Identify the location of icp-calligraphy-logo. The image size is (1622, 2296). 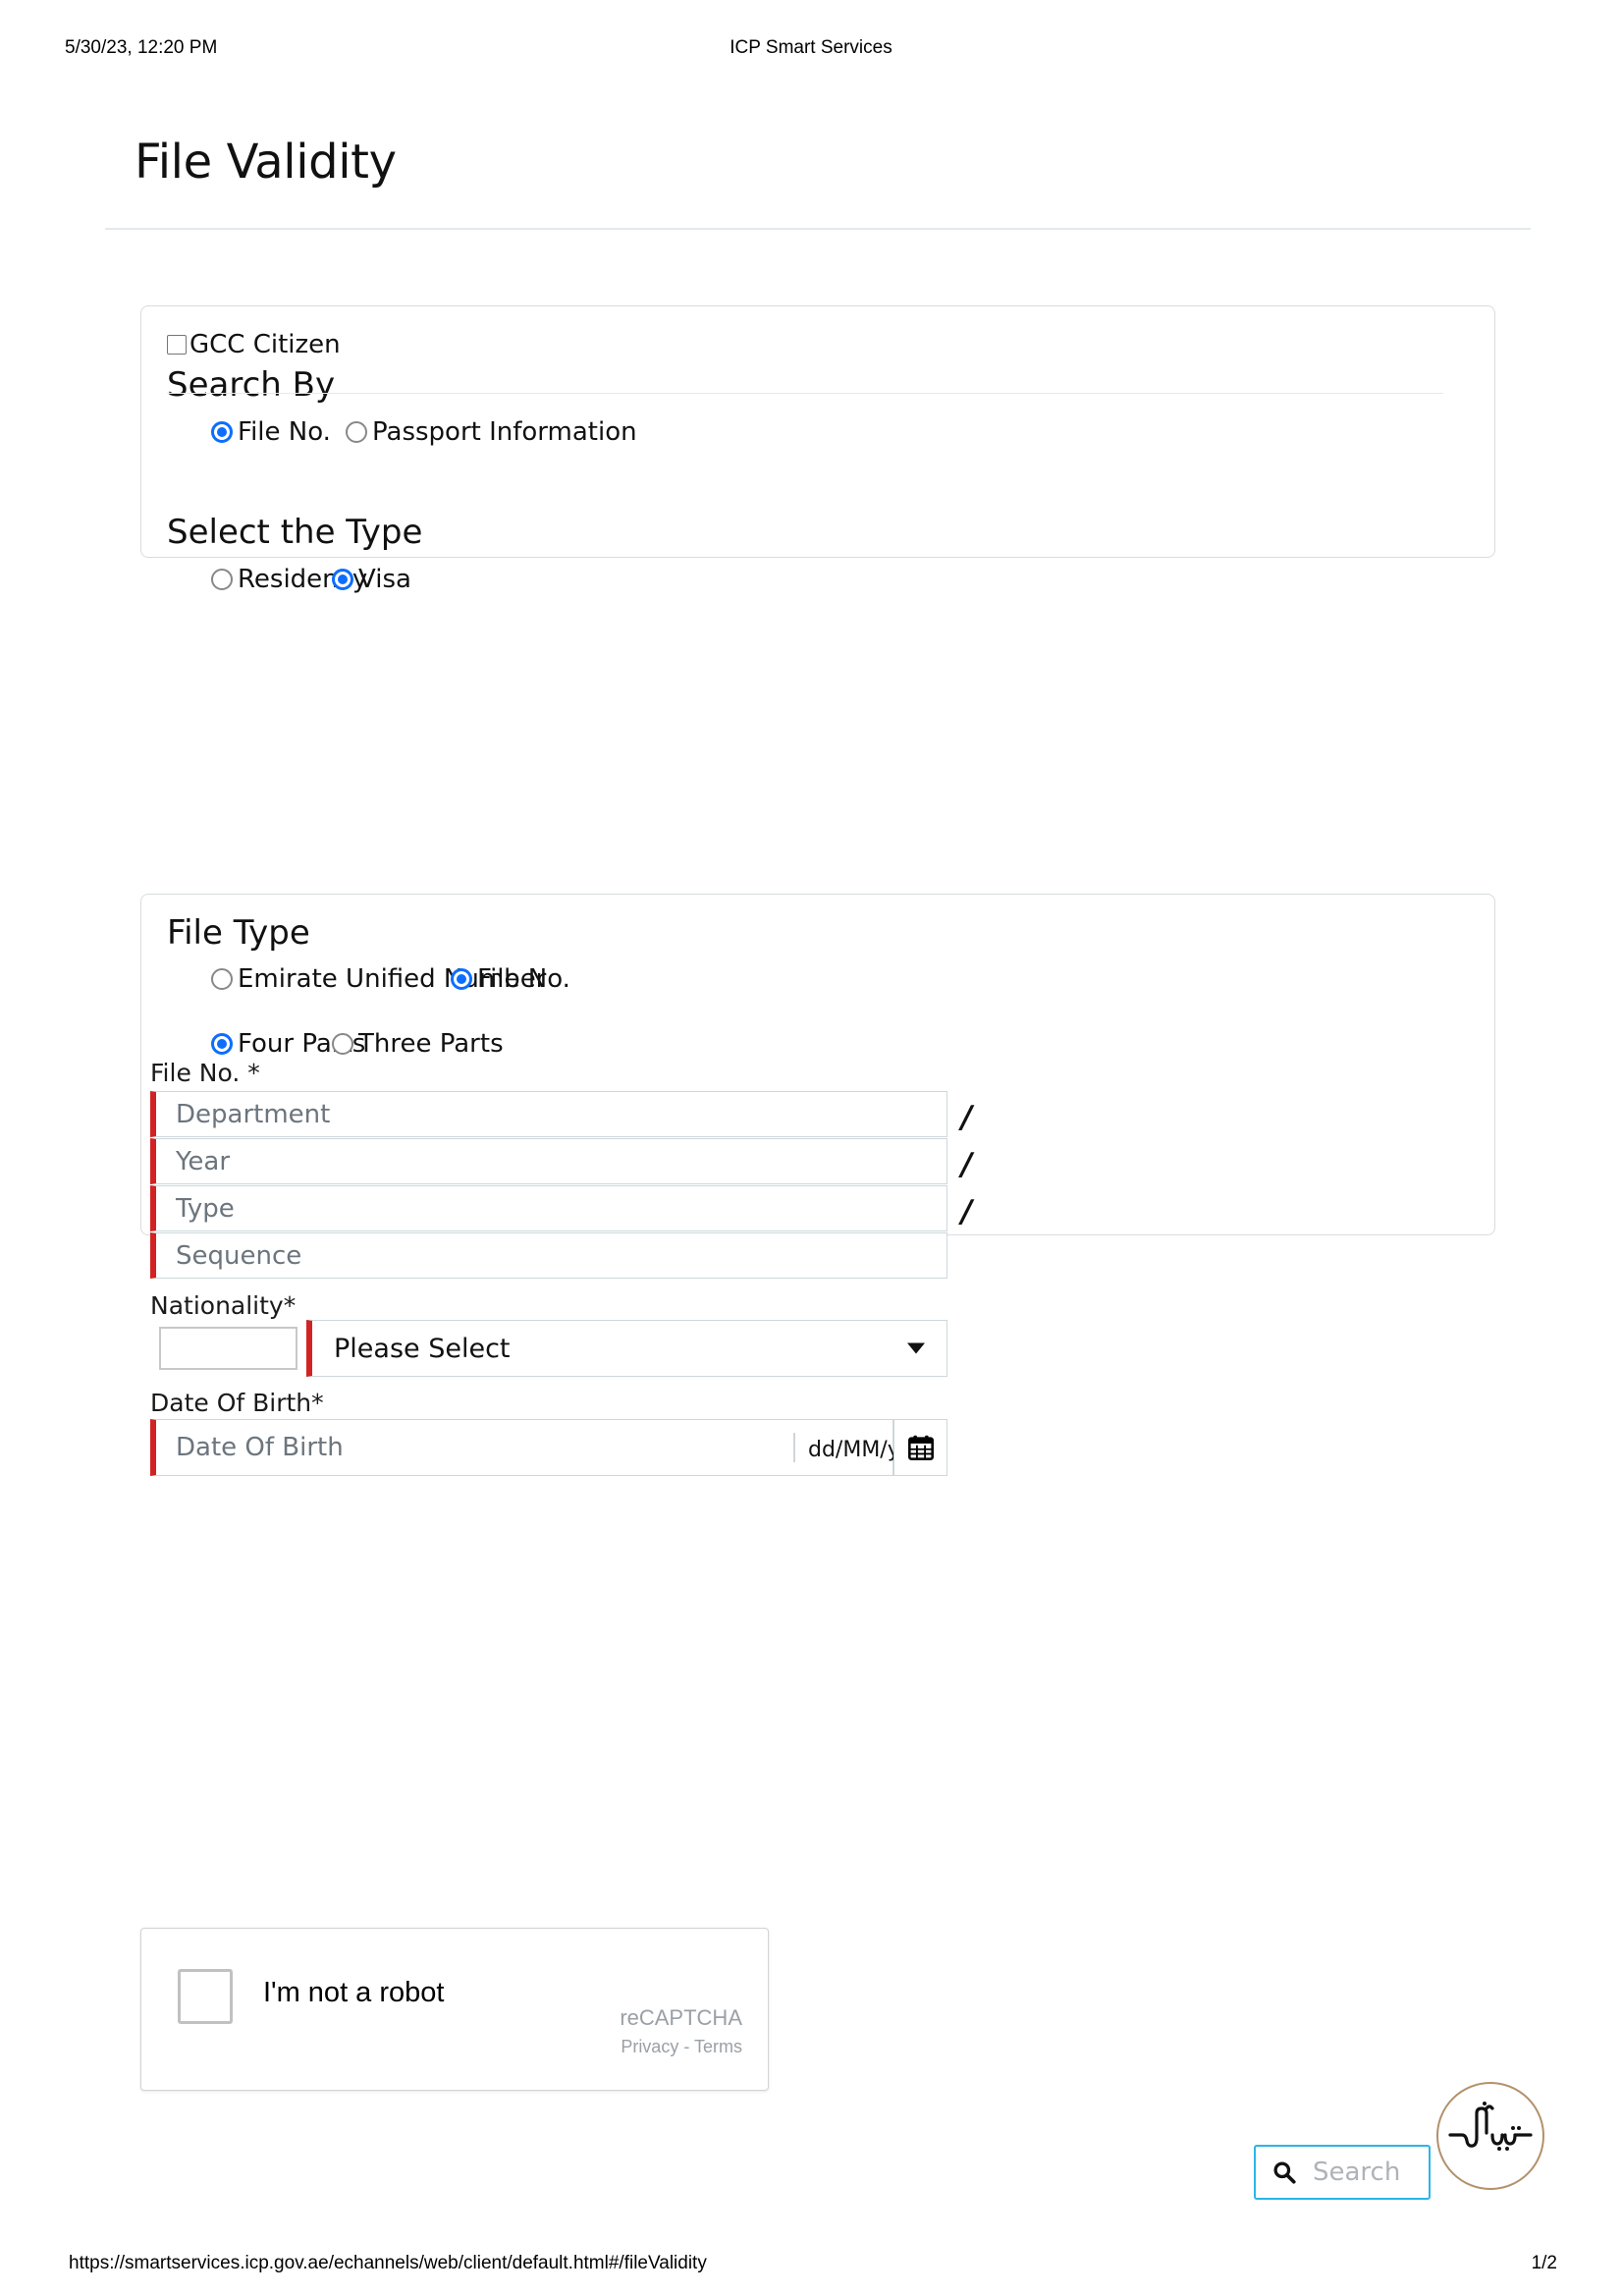
(1490, 2136).